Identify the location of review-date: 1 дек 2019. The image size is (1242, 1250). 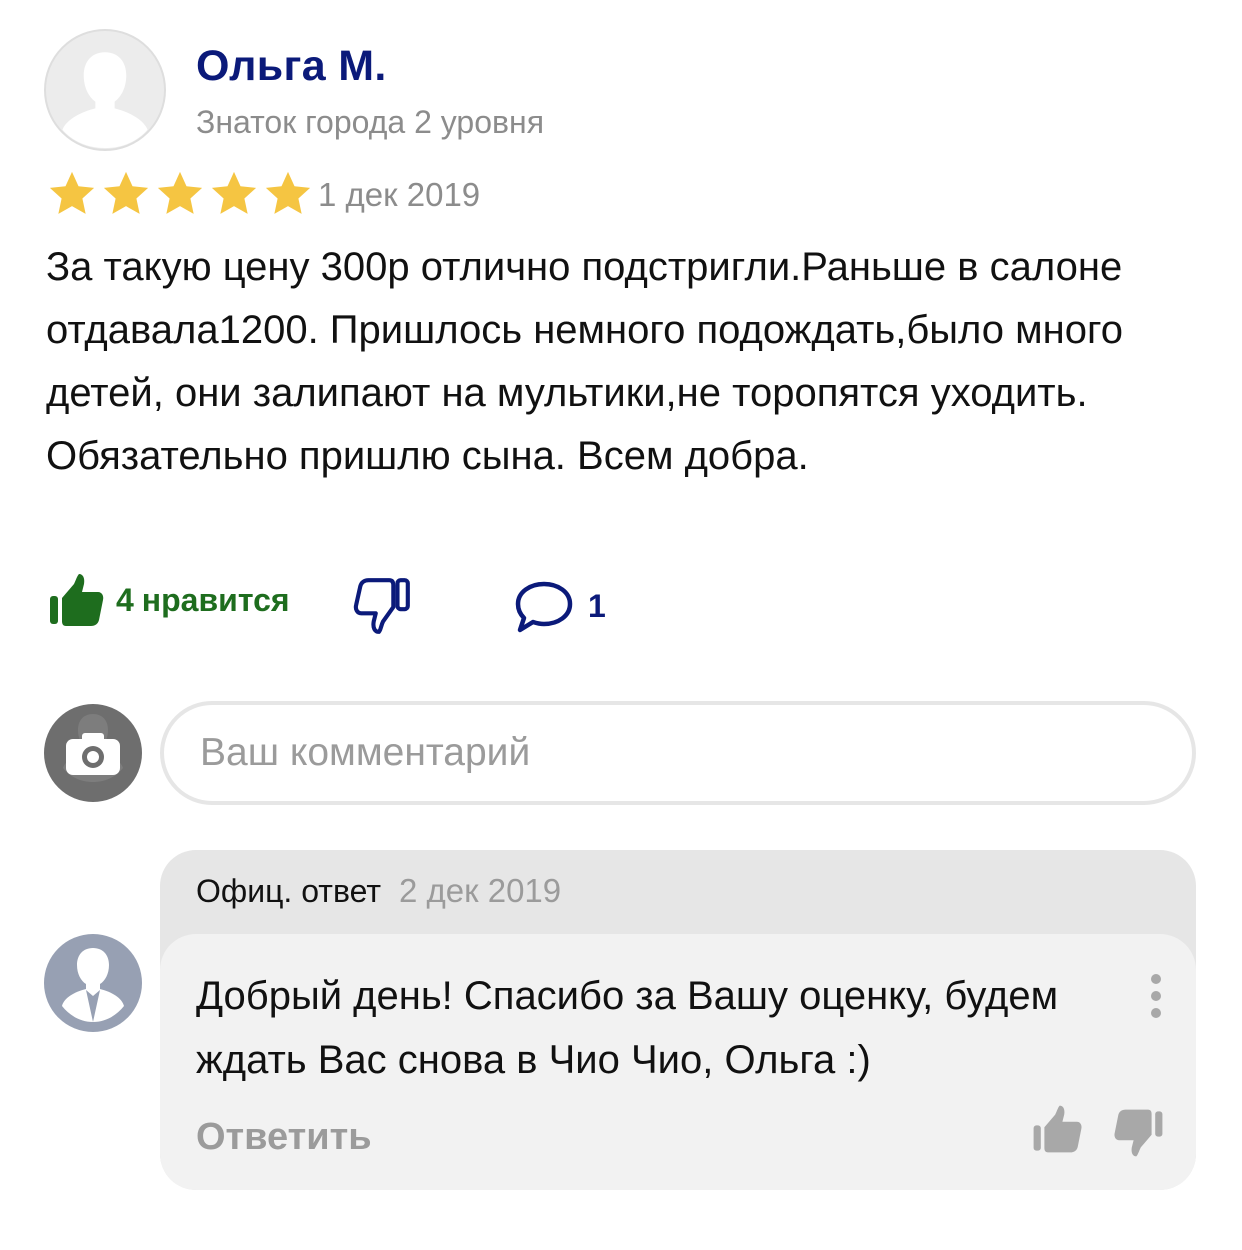
(399, 194).